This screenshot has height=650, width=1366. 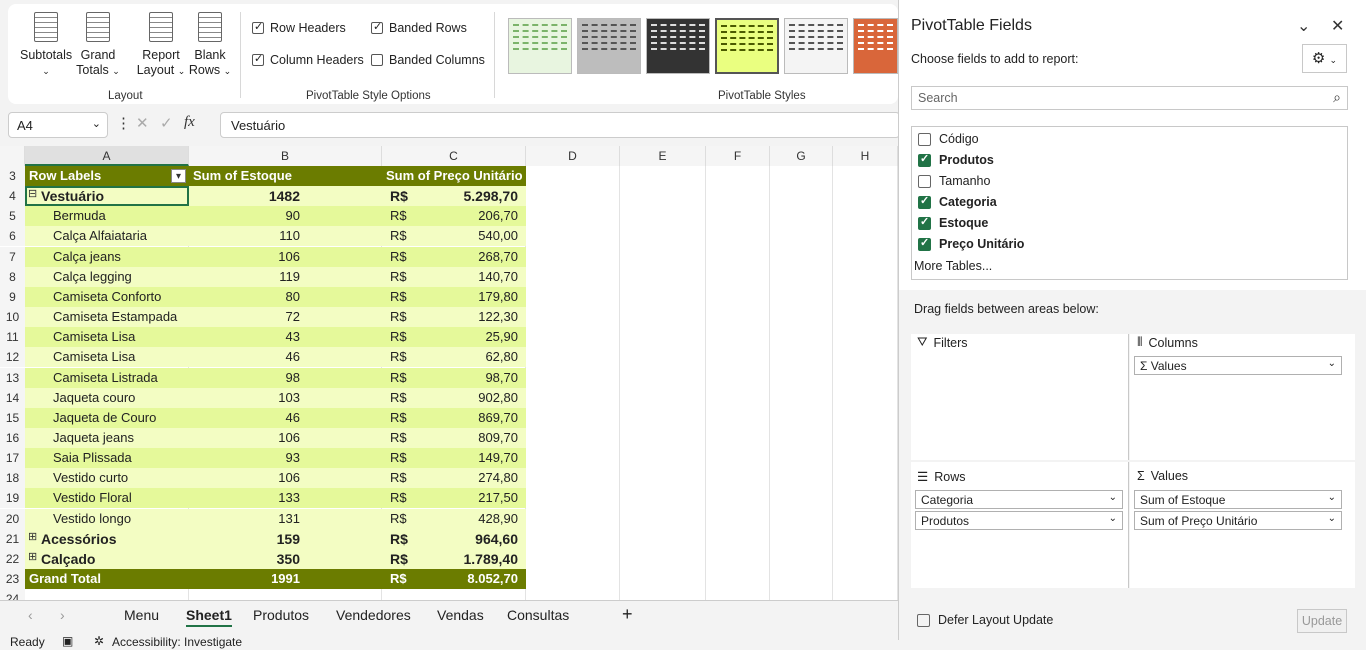 I want to click on column-headers-checkbox: Column Headers, so click(x=308, y=59).